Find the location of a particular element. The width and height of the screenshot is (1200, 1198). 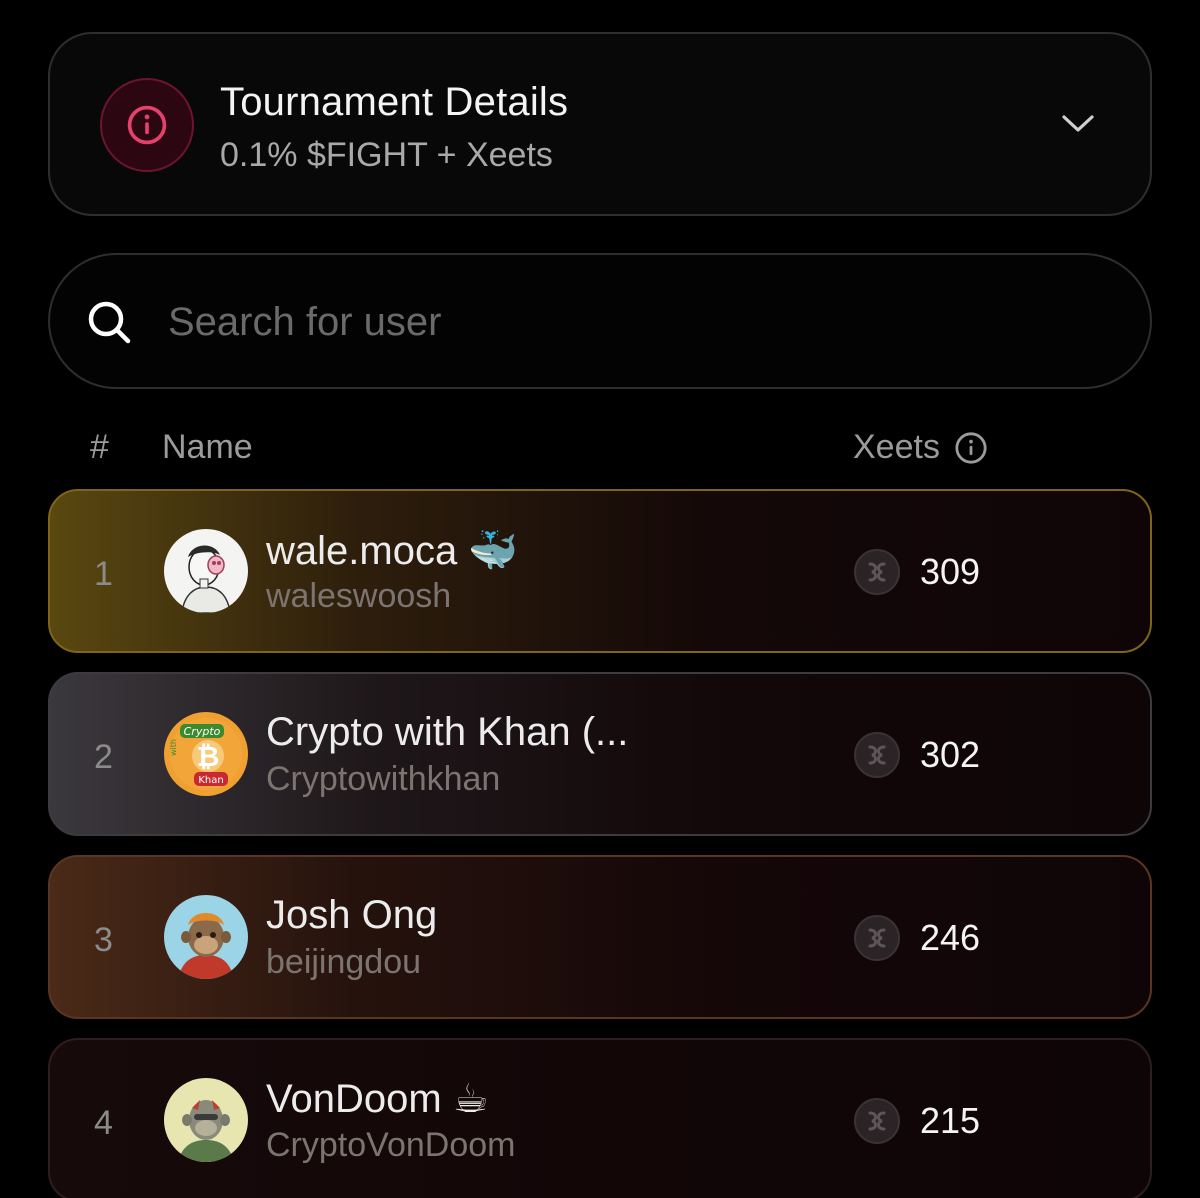

user-handle: beijingdou is located at coordinates (344, 962).